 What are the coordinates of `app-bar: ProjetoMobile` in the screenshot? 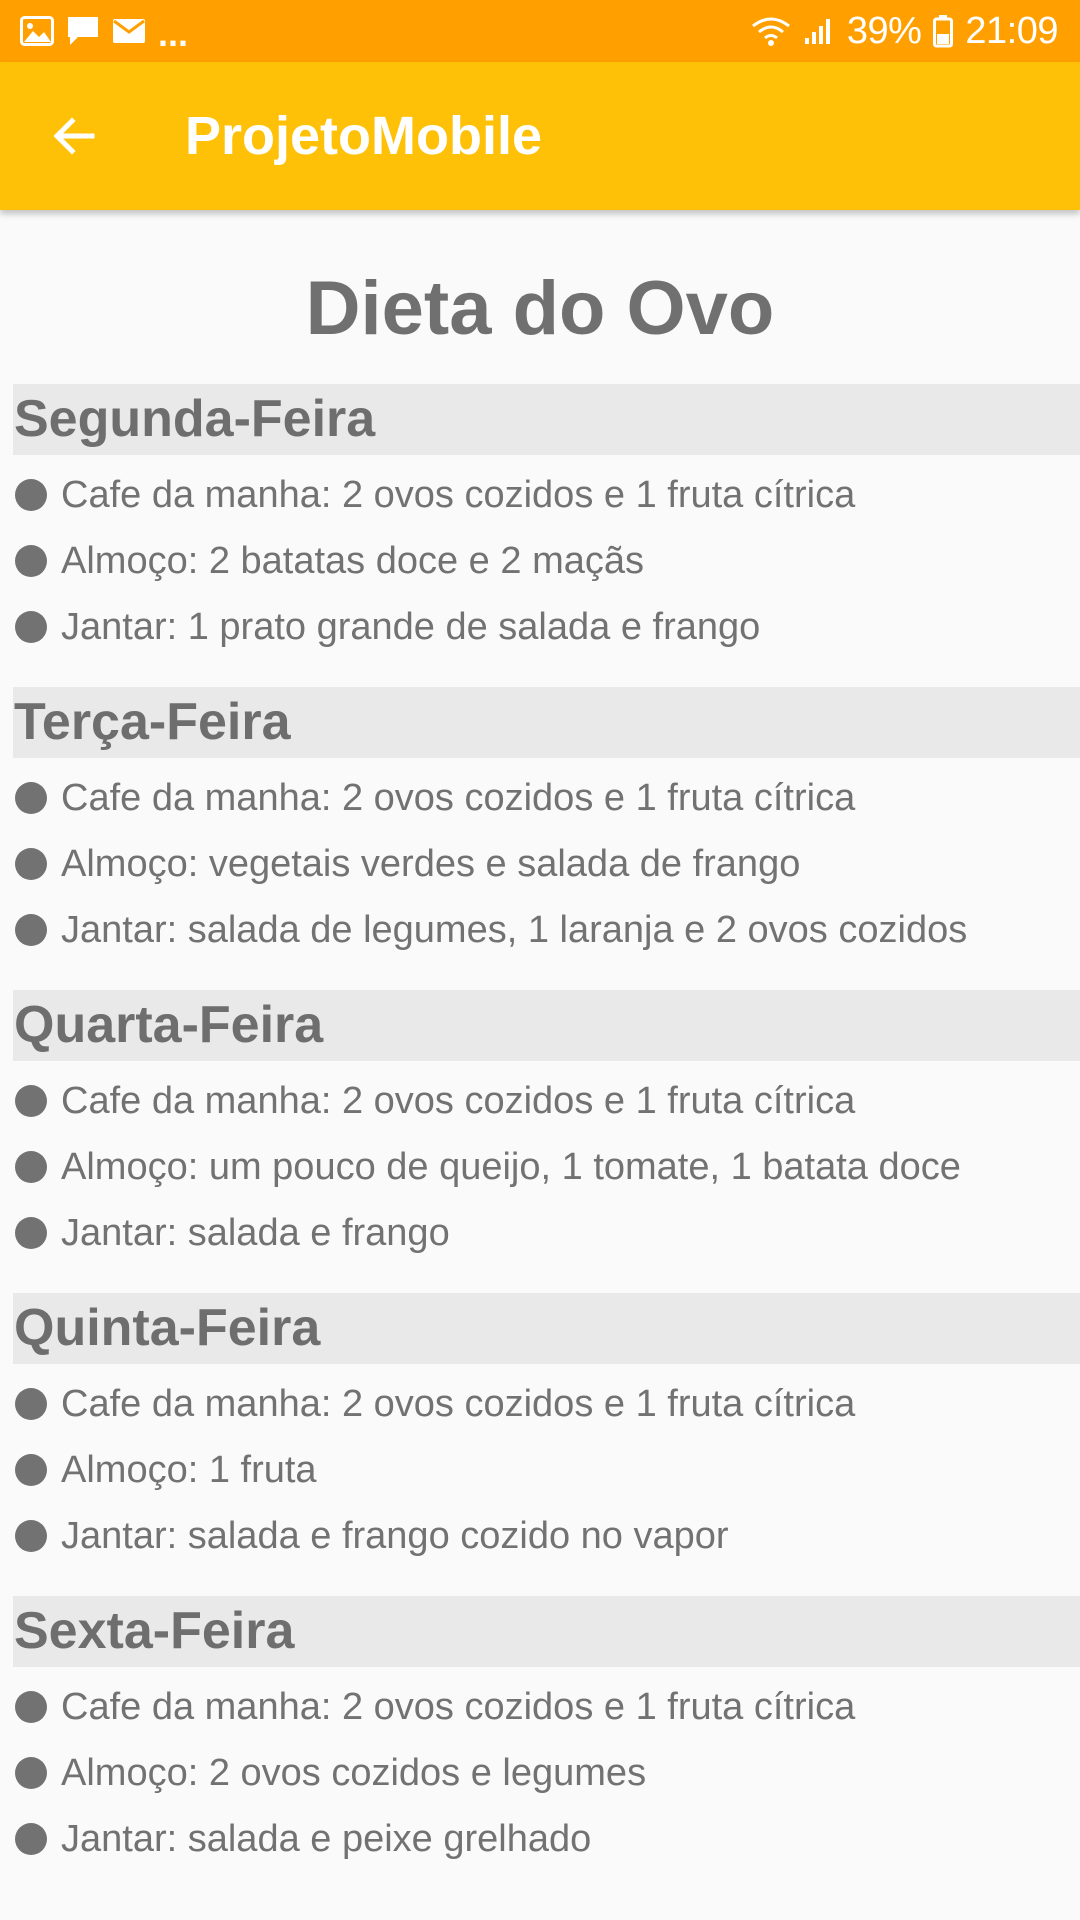 It's located at (540, 136).